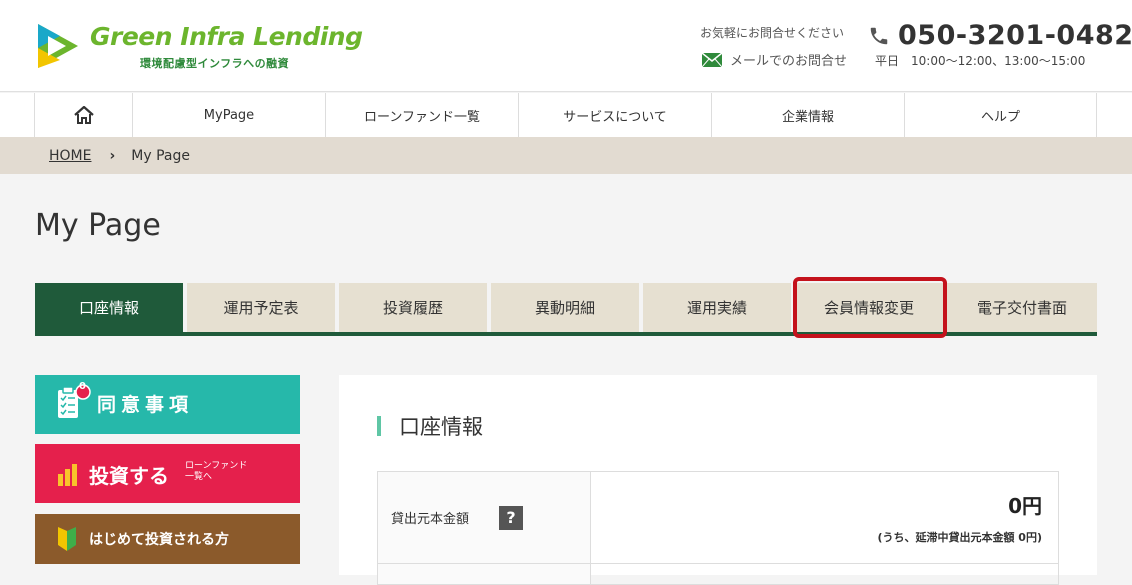 The height and width of the screenshot is (585, 1132). I want to click on nav-item-help: ヘルプ, so click(1000, 115).